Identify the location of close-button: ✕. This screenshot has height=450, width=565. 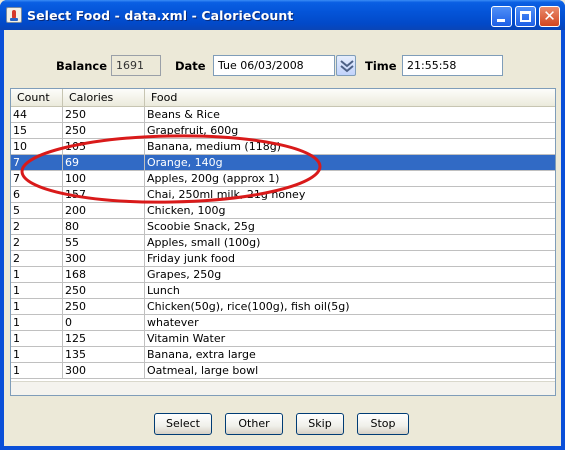
(549, 16).